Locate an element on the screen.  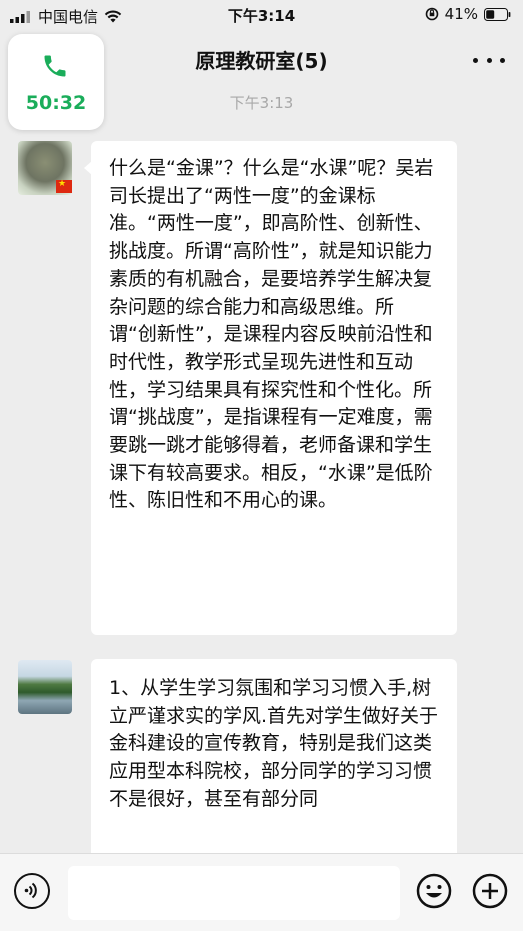
input-bar is located at coordinates (261, 892).